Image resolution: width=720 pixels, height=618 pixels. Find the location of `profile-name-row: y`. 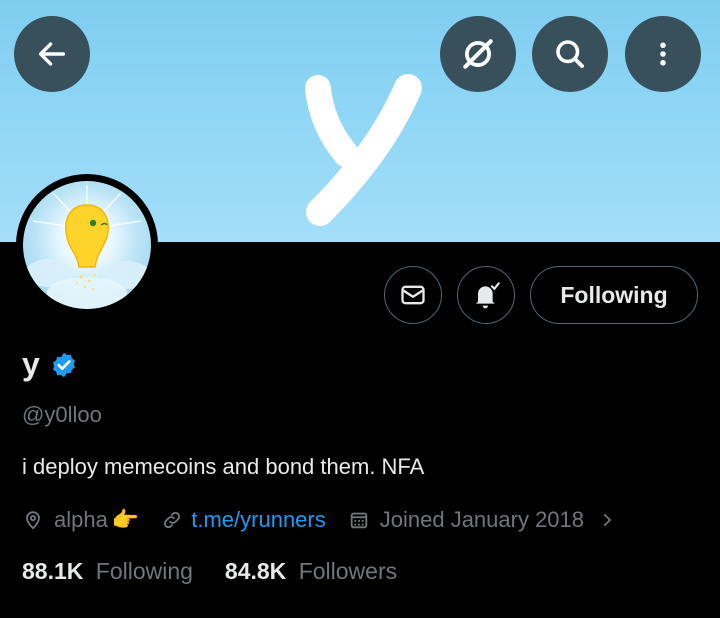

profile-name-row: y is located at coordinates (50, 364).